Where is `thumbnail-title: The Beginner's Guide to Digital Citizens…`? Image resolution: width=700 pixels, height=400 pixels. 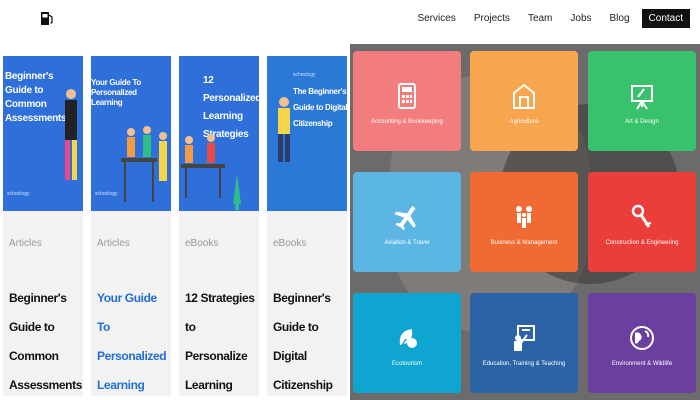
thumbnail-title: The Beginner's Guide to Digital Citizens… is located at coordinates (320, 107).